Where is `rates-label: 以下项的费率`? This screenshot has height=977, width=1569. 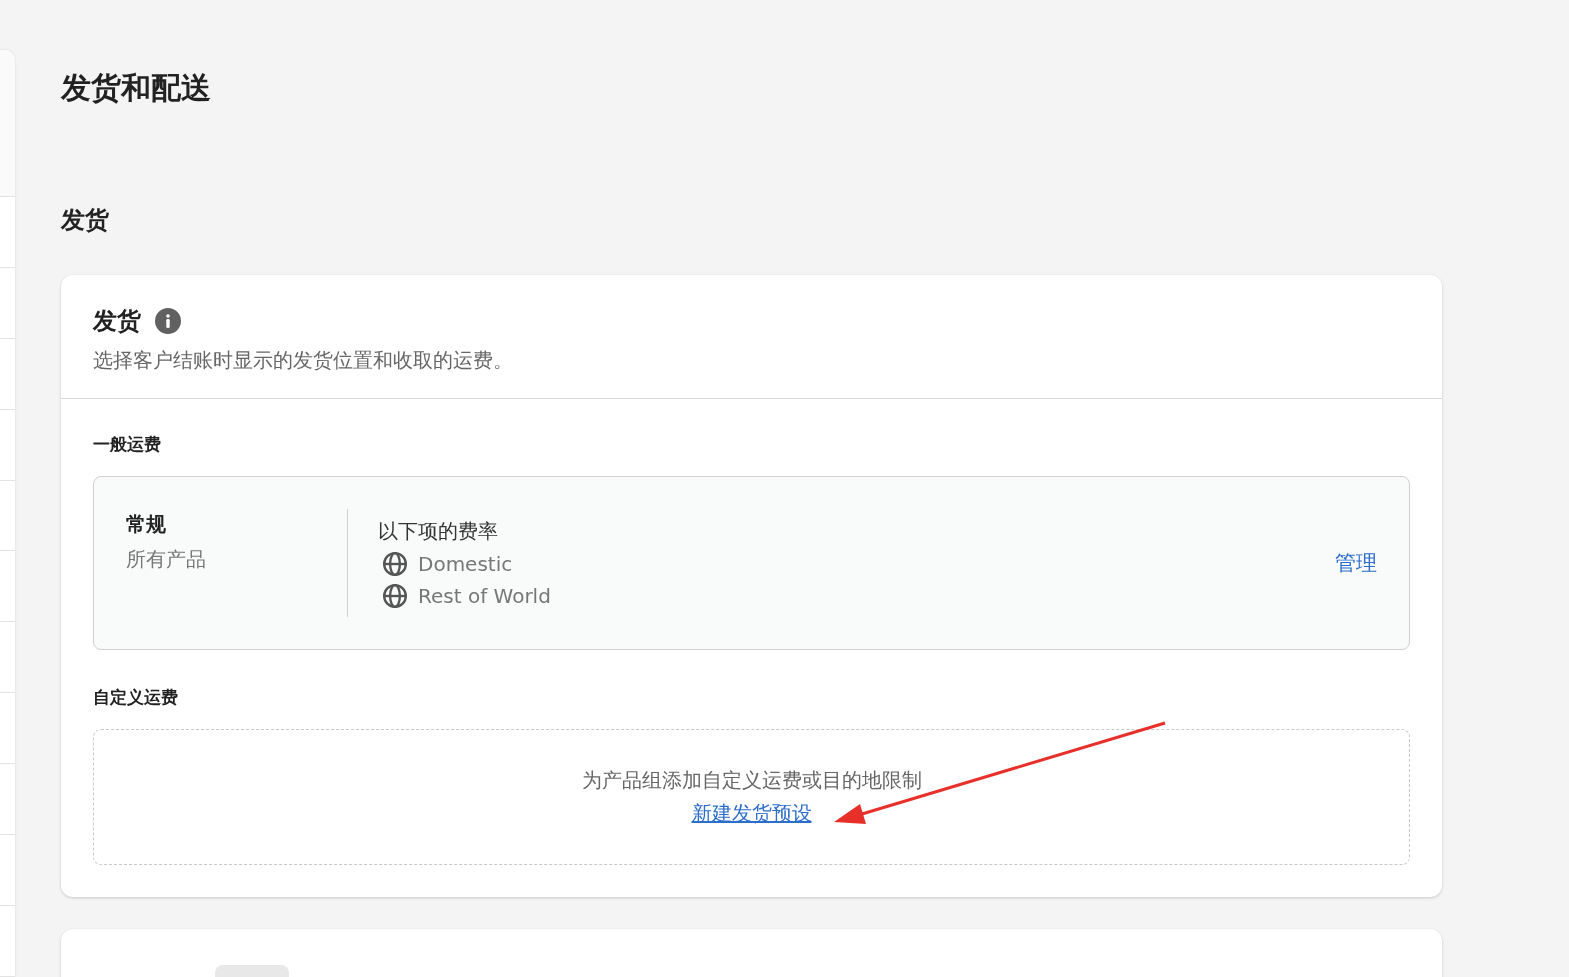 rates-label: 以下项的费率 is located at coordinates (438, 531).